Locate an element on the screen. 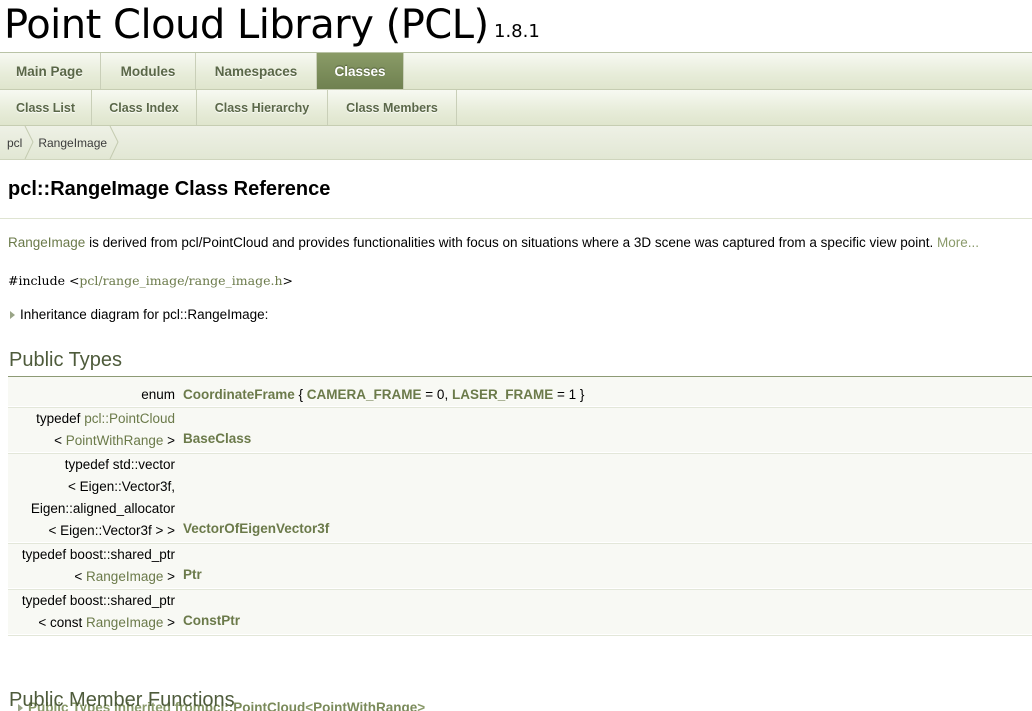 The width and height of the screenshot is (1032, 711). enum-camera-frame-link: CAMERA_FRAME is located at coordinates (364, 394).